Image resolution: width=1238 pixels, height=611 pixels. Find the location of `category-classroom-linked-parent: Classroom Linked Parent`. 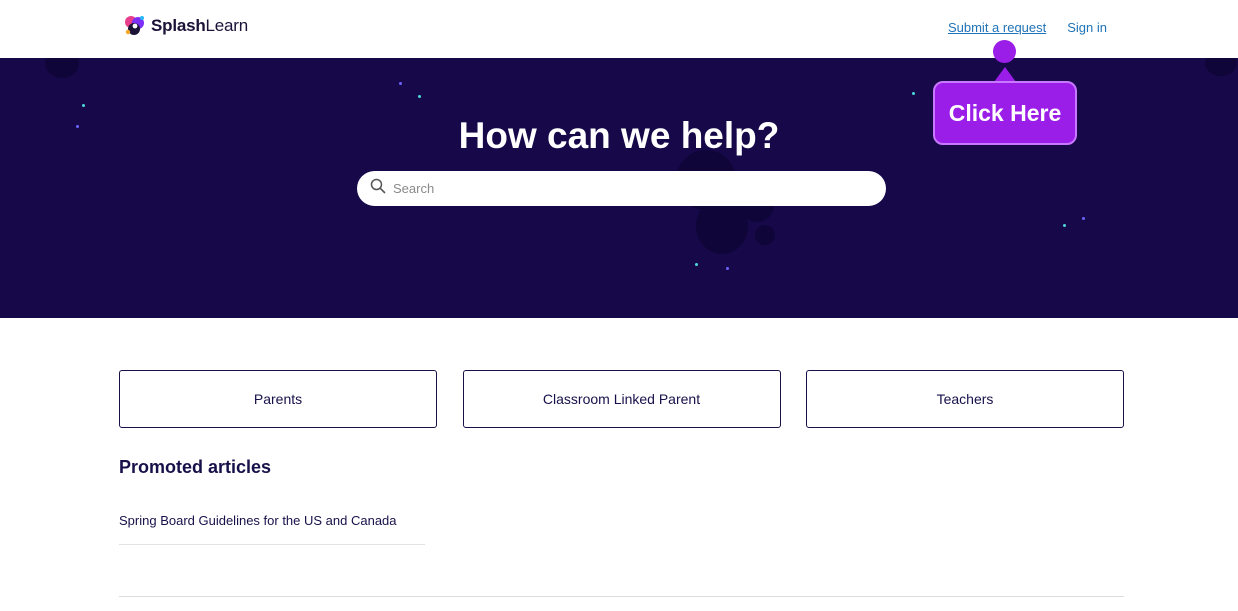

category-classroom-linked-parent: Classroom Linked Parent is located at coordinates (621, 399).